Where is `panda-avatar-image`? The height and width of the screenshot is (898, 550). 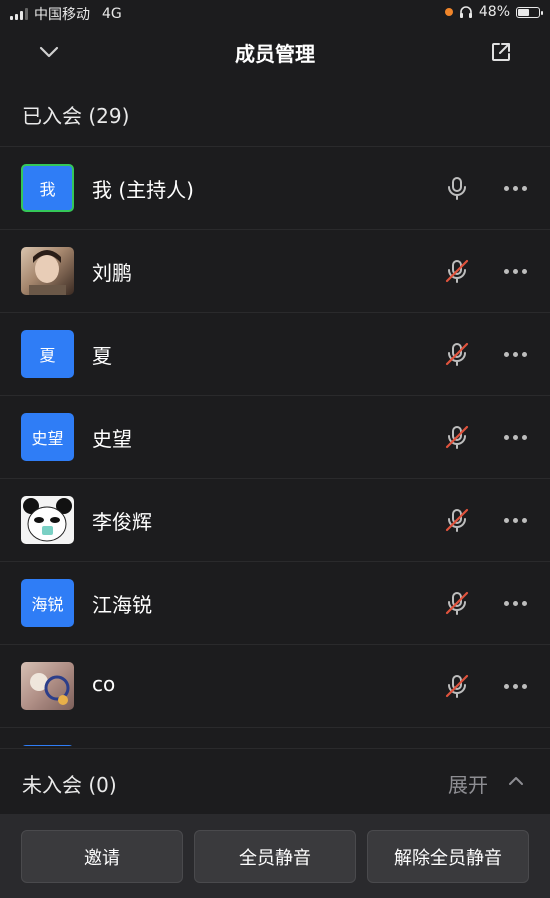
panda-avatar-image is located at coordinates (47, 520).